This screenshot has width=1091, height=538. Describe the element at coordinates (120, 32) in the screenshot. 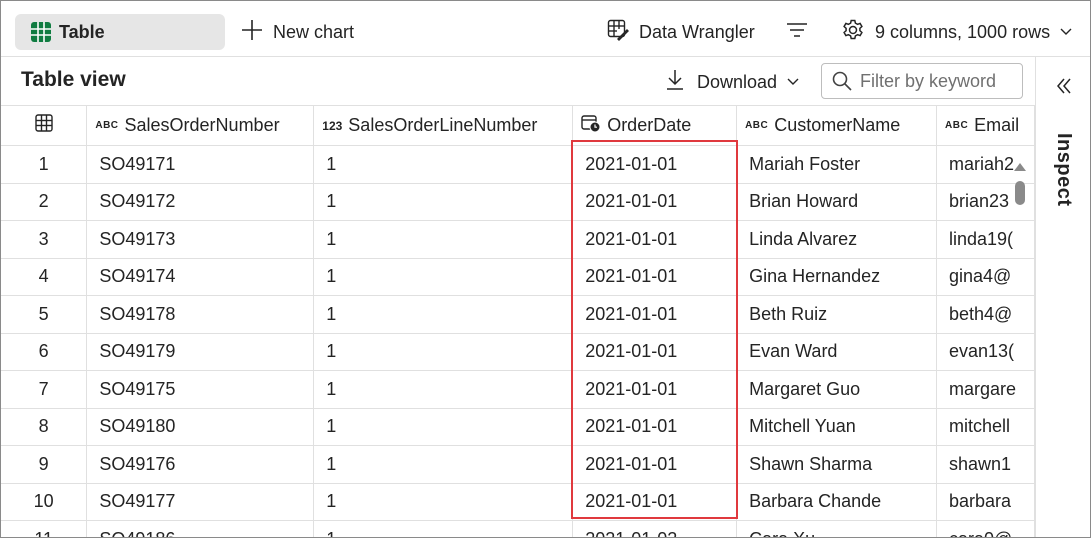

I see `table-tab: Table` at that location.